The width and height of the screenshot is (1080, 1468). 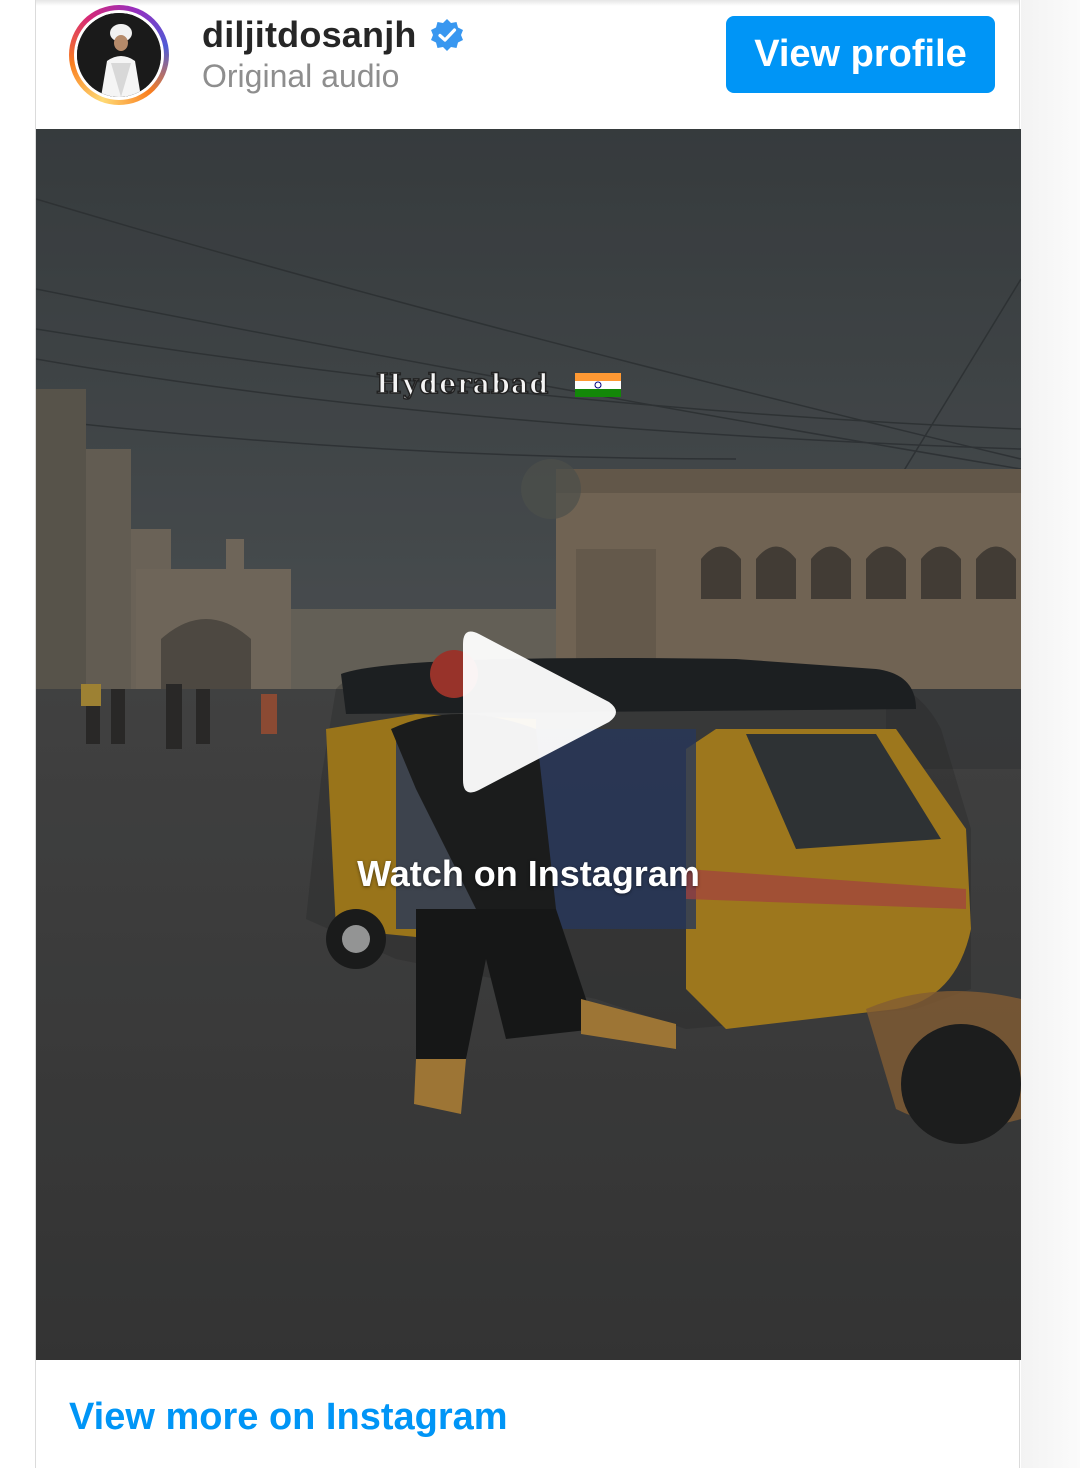 What do you see at coordinates (598, 384) in the screenshot?
I see `india-flag-icon` at bounding box center [598, 384].